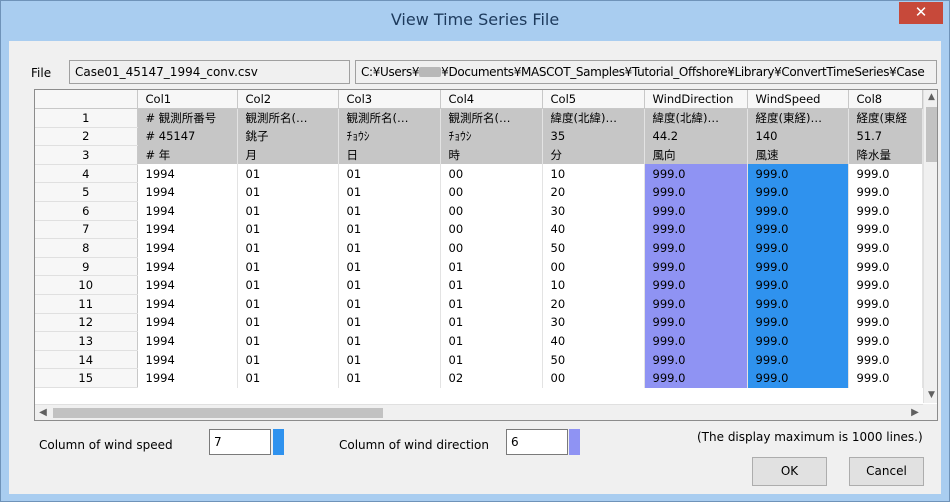 Image resolution: width=950 pixels, height=502 pixels. What do you see at coordinates (187, 100) in the screenshot?
I see `column-header: Col1` at bounding box center [187, 100].